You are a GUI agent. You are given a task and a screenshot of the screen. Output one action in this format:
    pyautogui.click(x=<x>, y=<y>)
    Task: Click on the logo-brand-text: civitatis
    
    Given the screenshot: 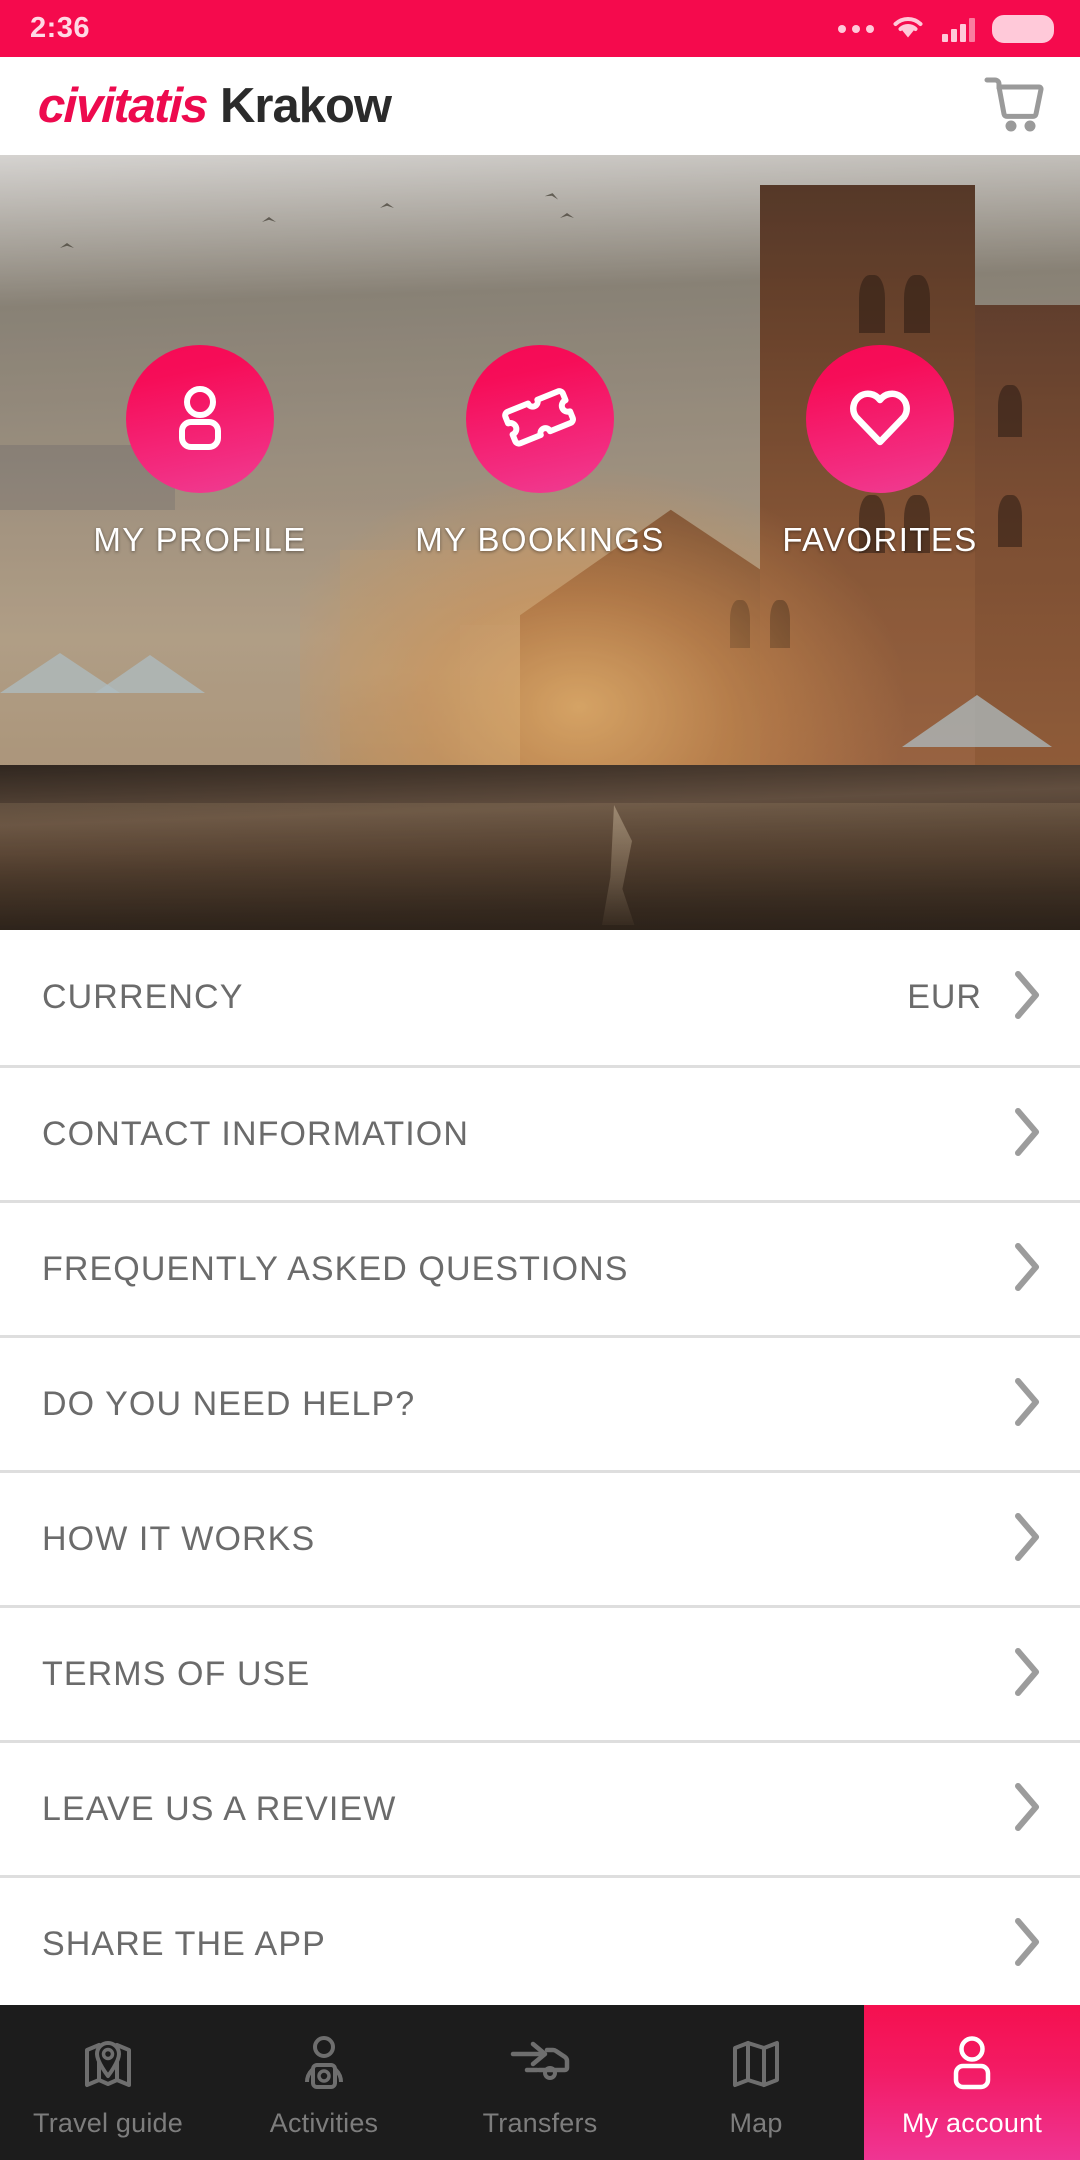 What is the action you would take?
    pyautogui.click(x=122, y=106)
    